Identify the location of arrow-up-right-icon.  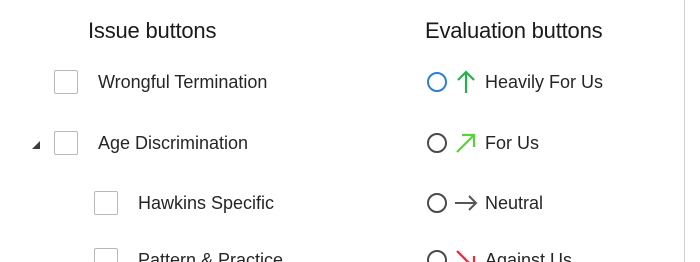
(466, 143).